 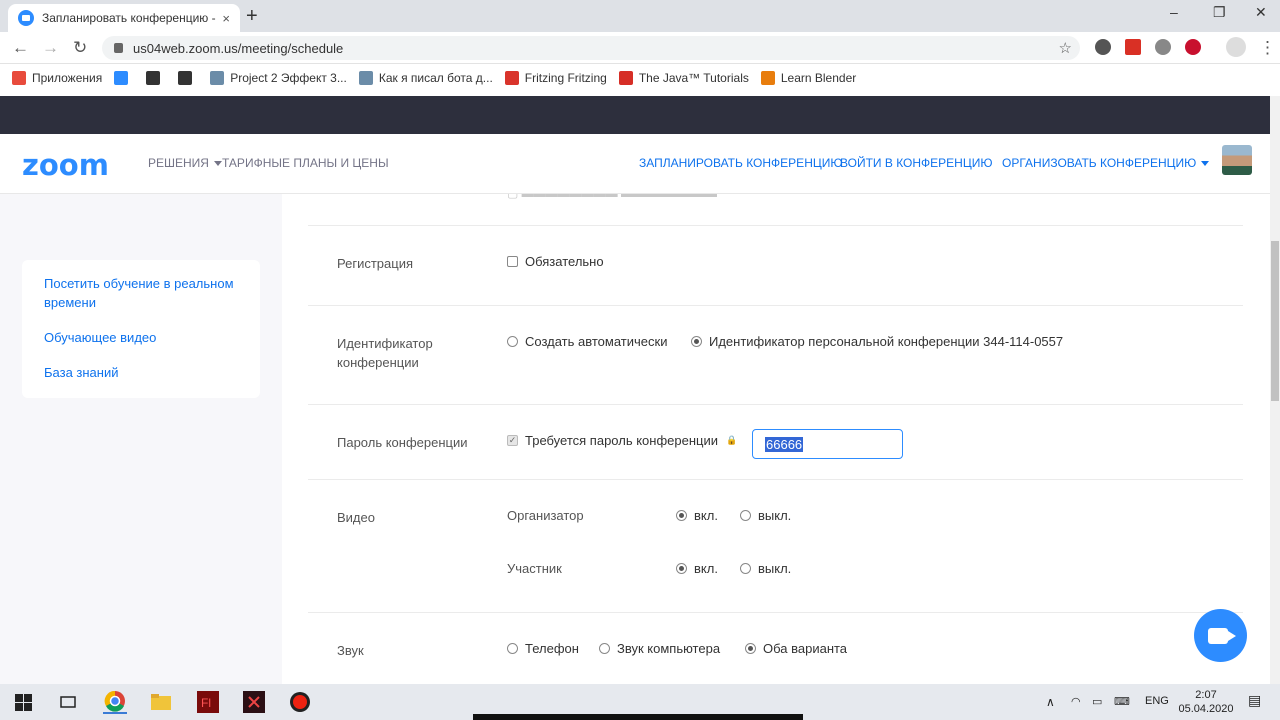 I want to click on bookmark-item: The Java™ Tutorials, so click(x=683, y=78).